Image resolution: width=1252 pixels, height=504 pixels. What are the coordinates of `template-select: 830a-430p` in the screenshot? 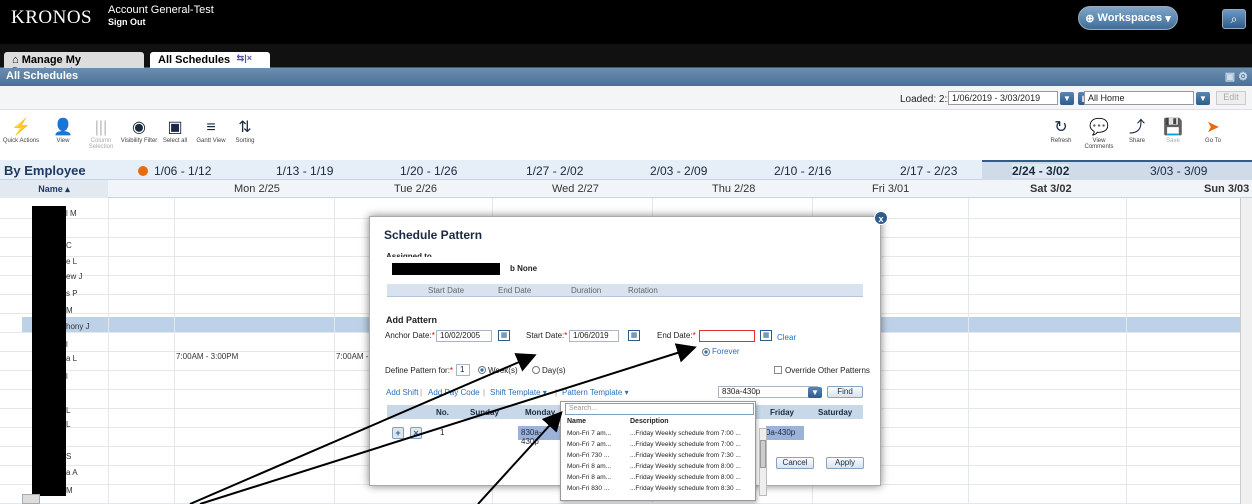 It's located at (768, 392).